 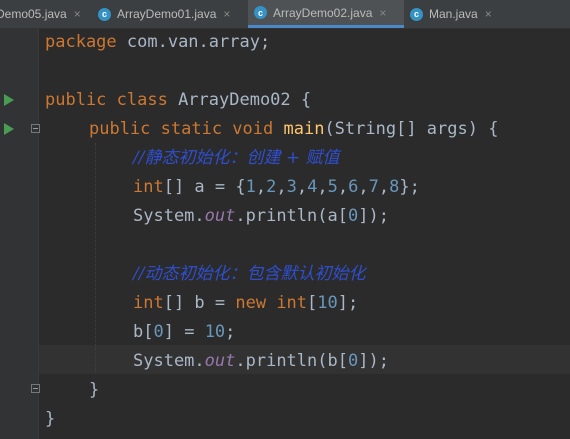 I want to click on number: 5, so click(x=332, y=187).